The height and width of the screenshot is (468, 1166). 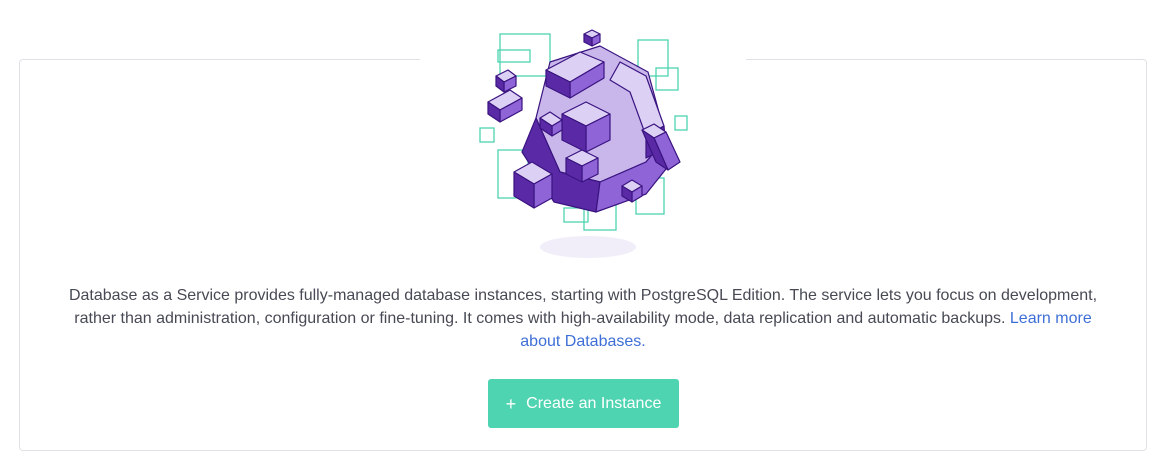 I want to click on create-instance-label: Create an Instance, so click(x=594, y=403).